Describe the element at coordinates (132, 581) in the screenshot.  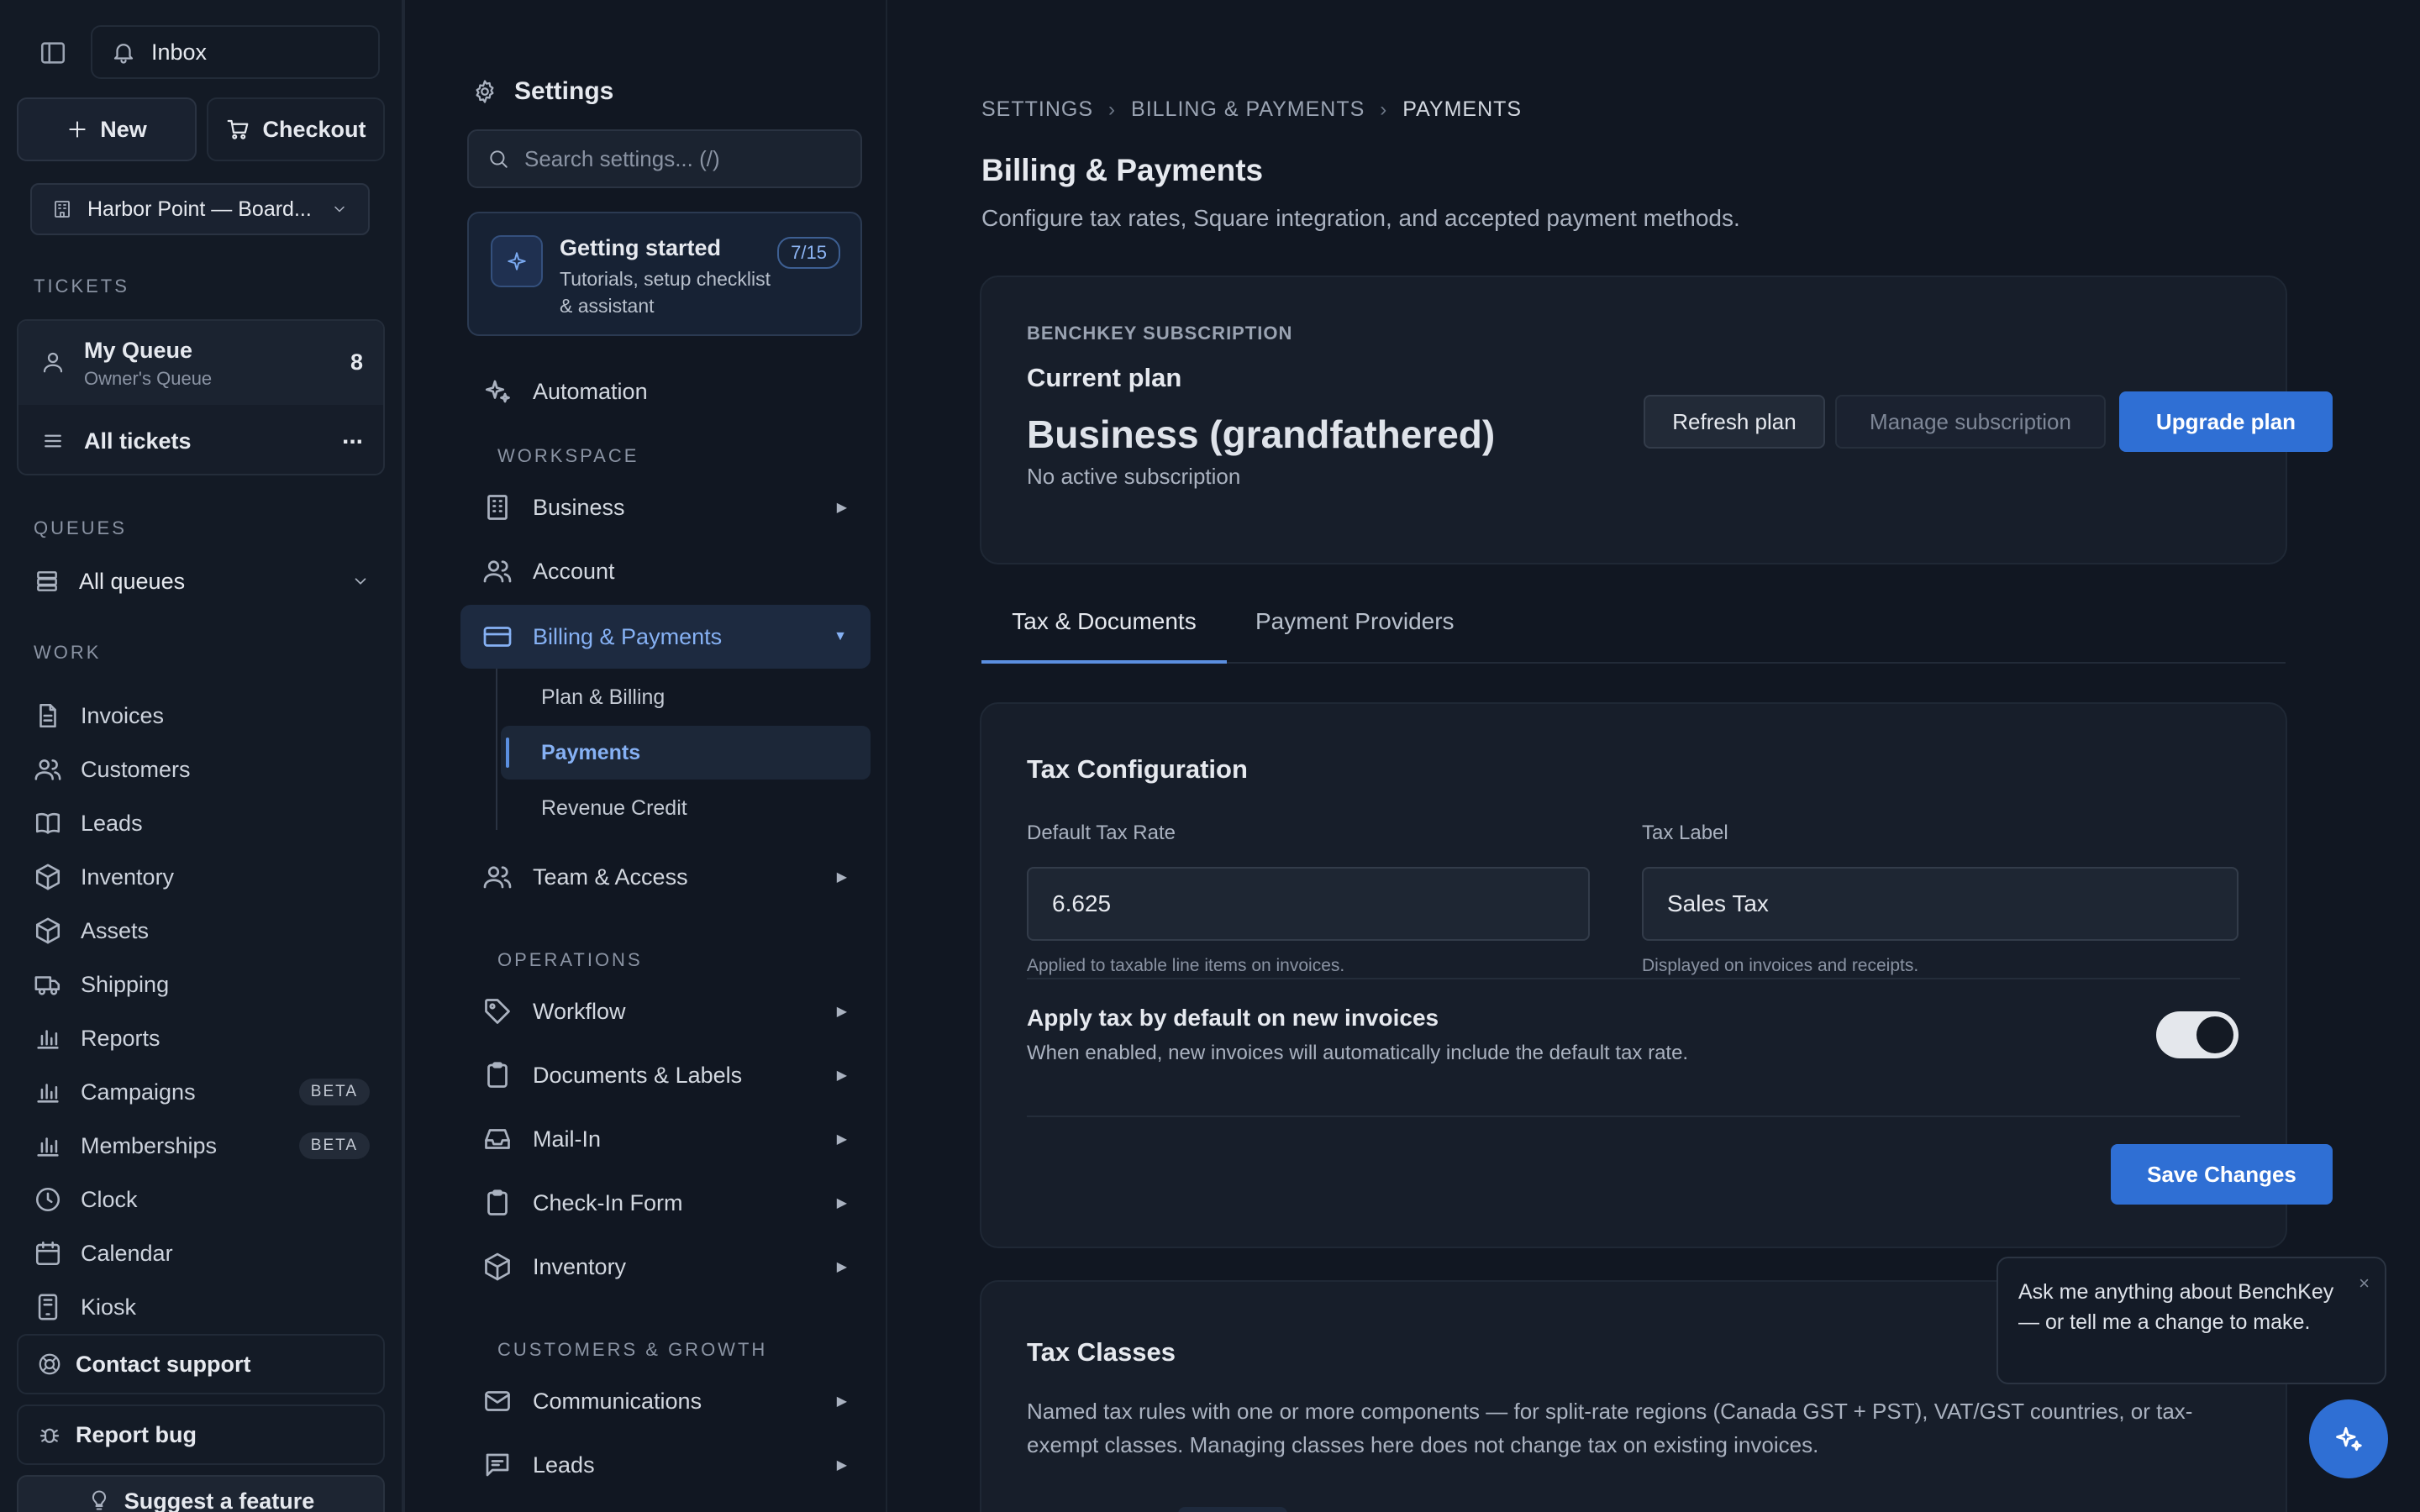
I see `all-queues-label: All queues` at that location.